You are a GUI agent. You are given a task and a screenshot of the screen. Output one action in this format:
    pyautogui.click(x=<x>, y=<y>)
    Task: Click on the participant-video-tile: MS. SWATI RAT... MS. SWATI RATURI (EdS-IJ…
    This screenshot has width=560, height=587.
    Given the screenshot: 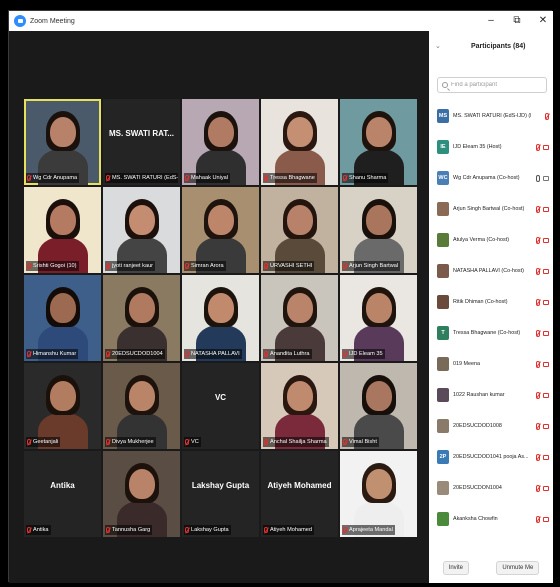 What is the action you would take?
    pyautogui.click(x=141, y=142)
    